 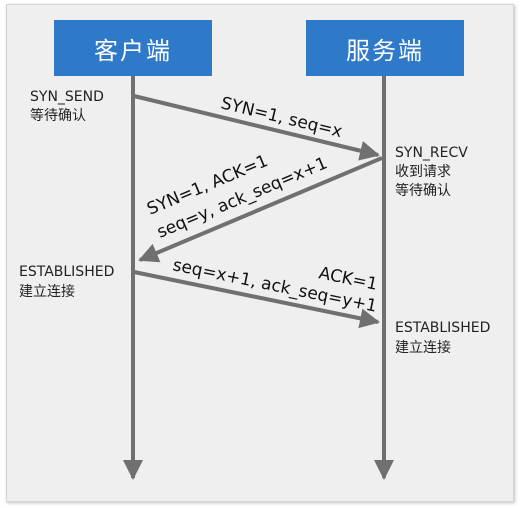 What do you see at coordinates (423, 347) in the screenshot?
I see `server-state-connected: 建立连接` at bounding box center [423, 347].